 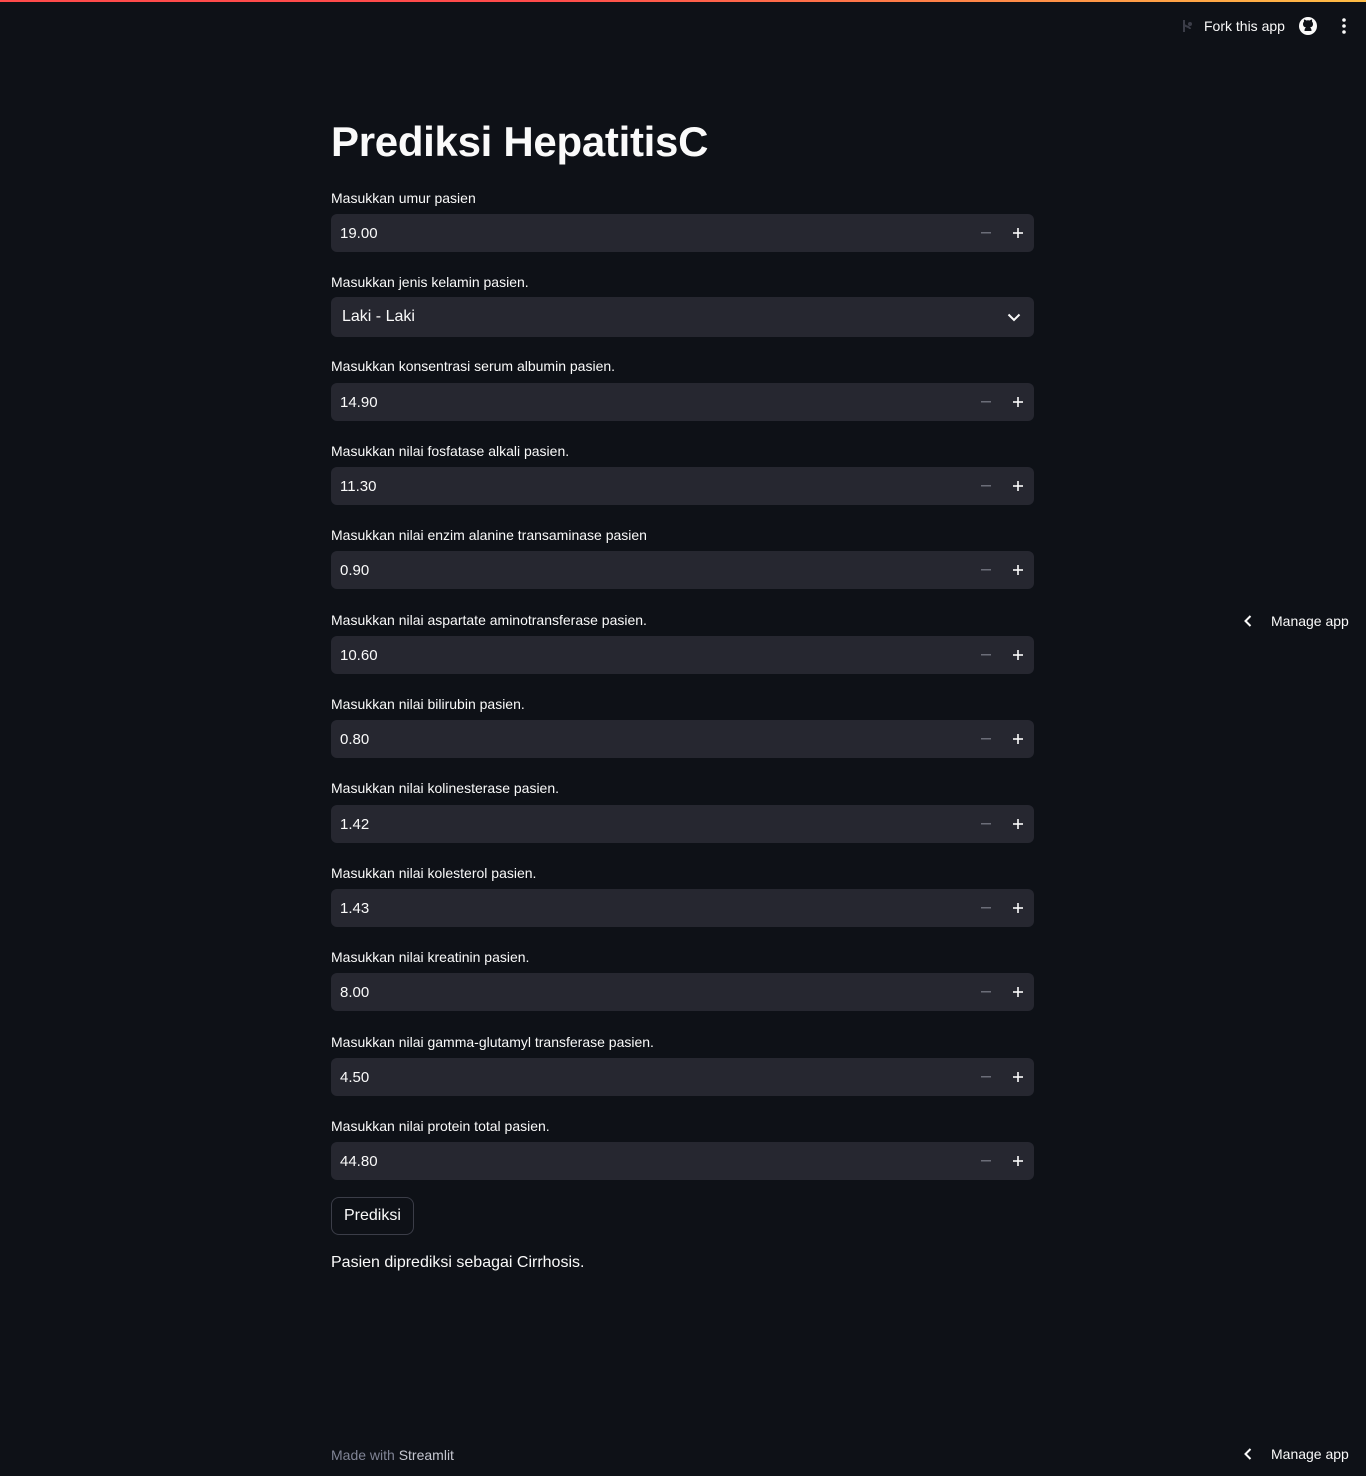 I want to click on che-input: 1.42, so click(x=682, y=824).